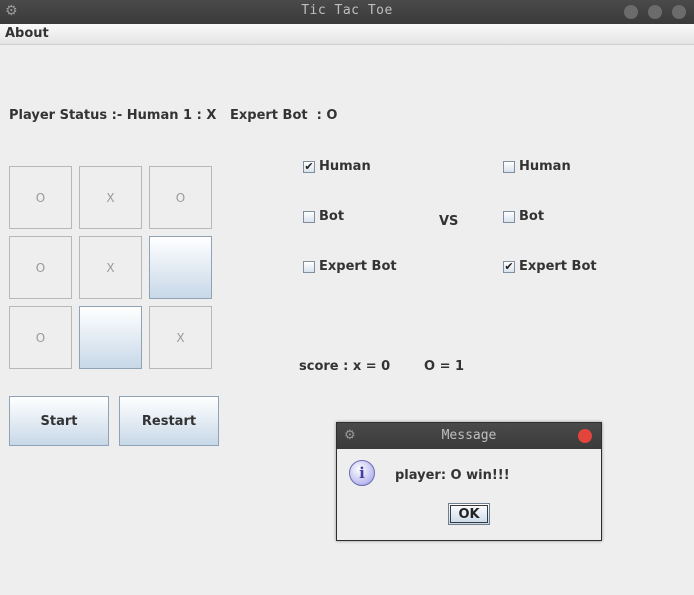  I want to click on left-option-bot: Bot, so click(323, 216).